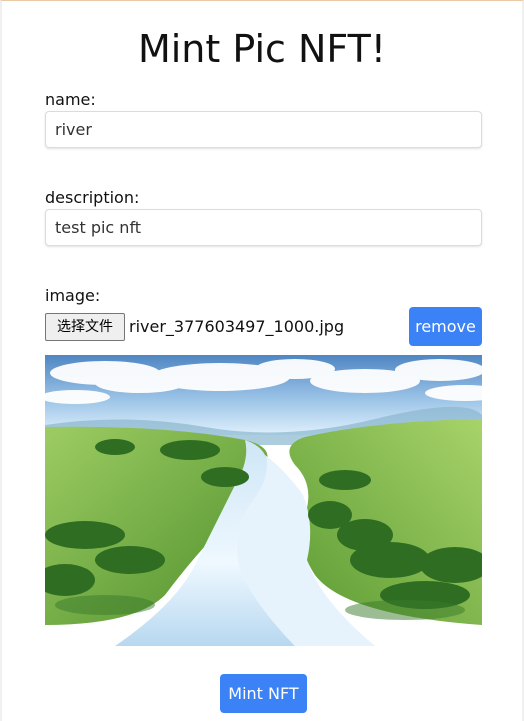 This screenshot has width=524, height=721. I want to click on image-label: image:, so click(73, 295).